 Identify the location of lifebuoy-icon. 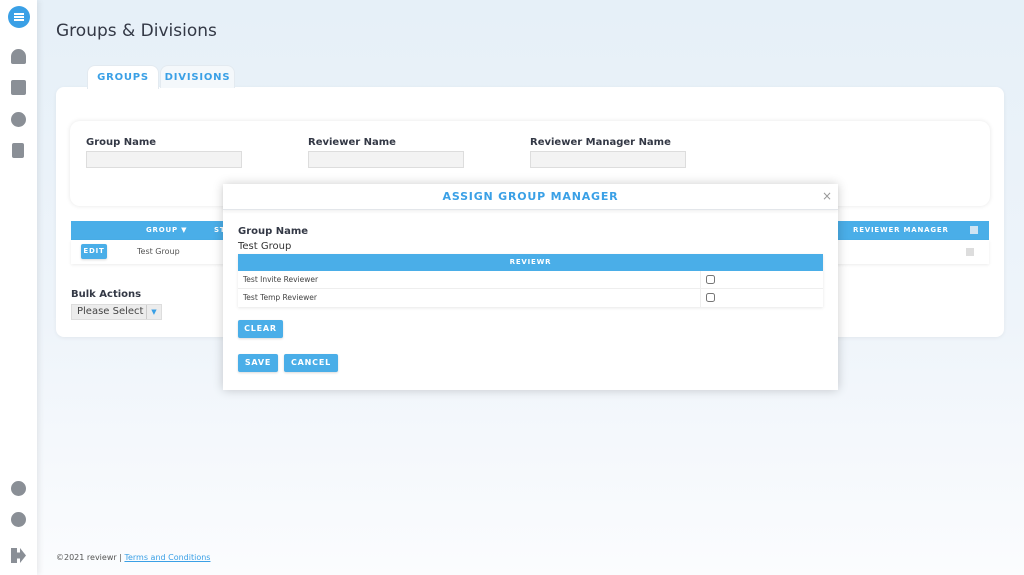
(18, 488).